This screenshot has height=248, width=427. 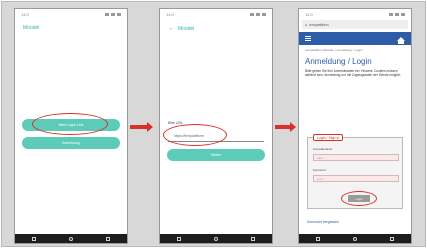 What do you see at coordinates (319, 24) in the screenshot?
I see `url-text: lernplattform` at bounding box center [319, 24].